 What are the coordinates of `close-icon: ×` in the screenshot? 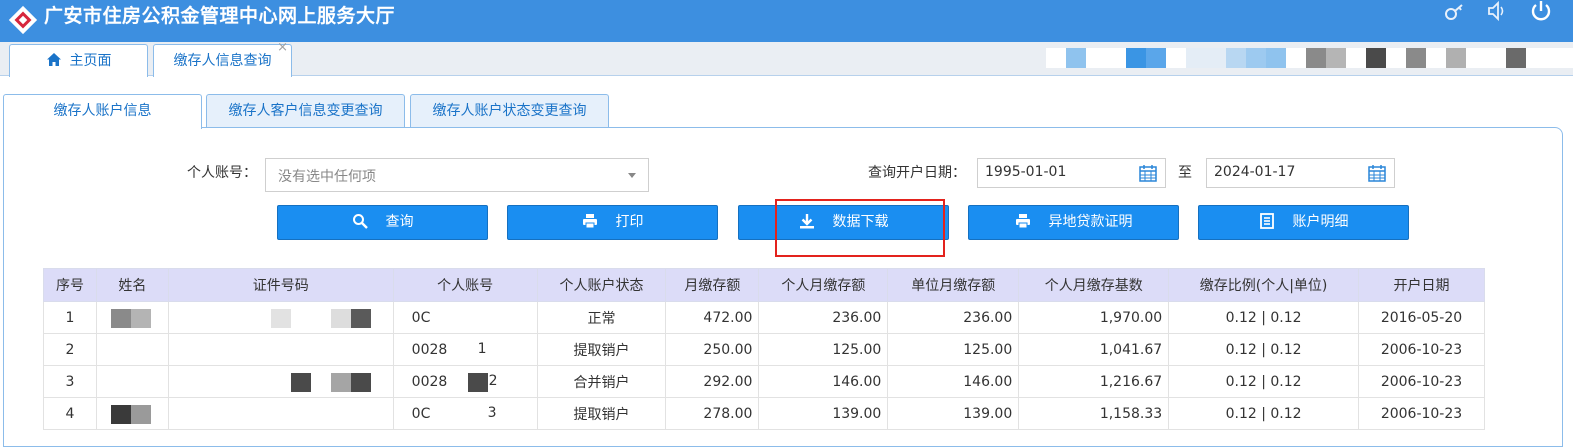 It's located at (282, 48).